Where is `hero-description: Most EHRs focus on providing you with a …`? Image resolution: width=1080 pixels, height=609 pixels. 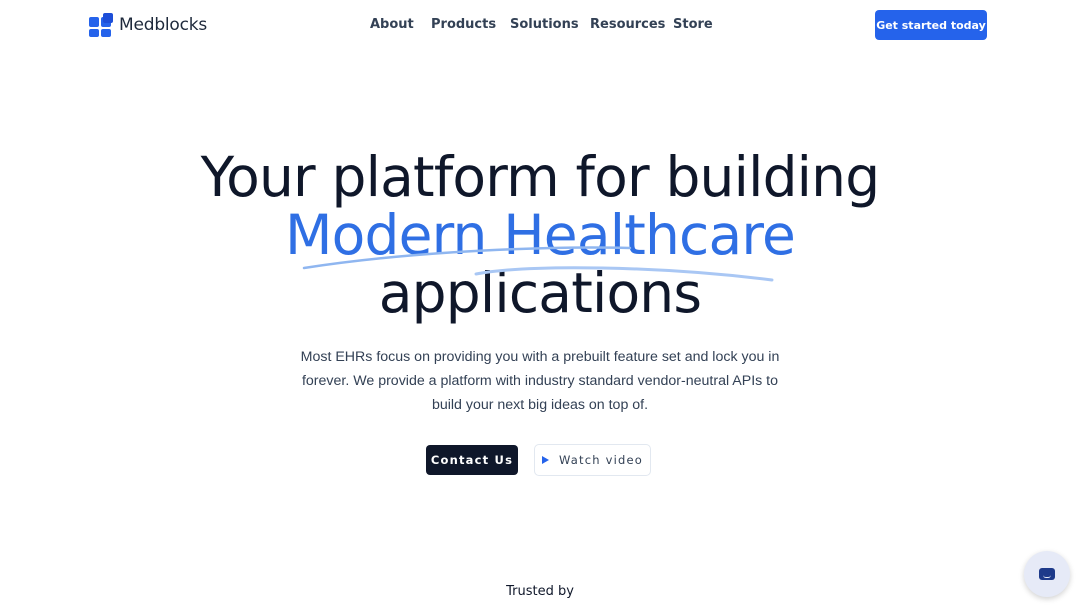 hero-description: Most EHRs focus on providing you with a … is located at coordinates (540, 381).